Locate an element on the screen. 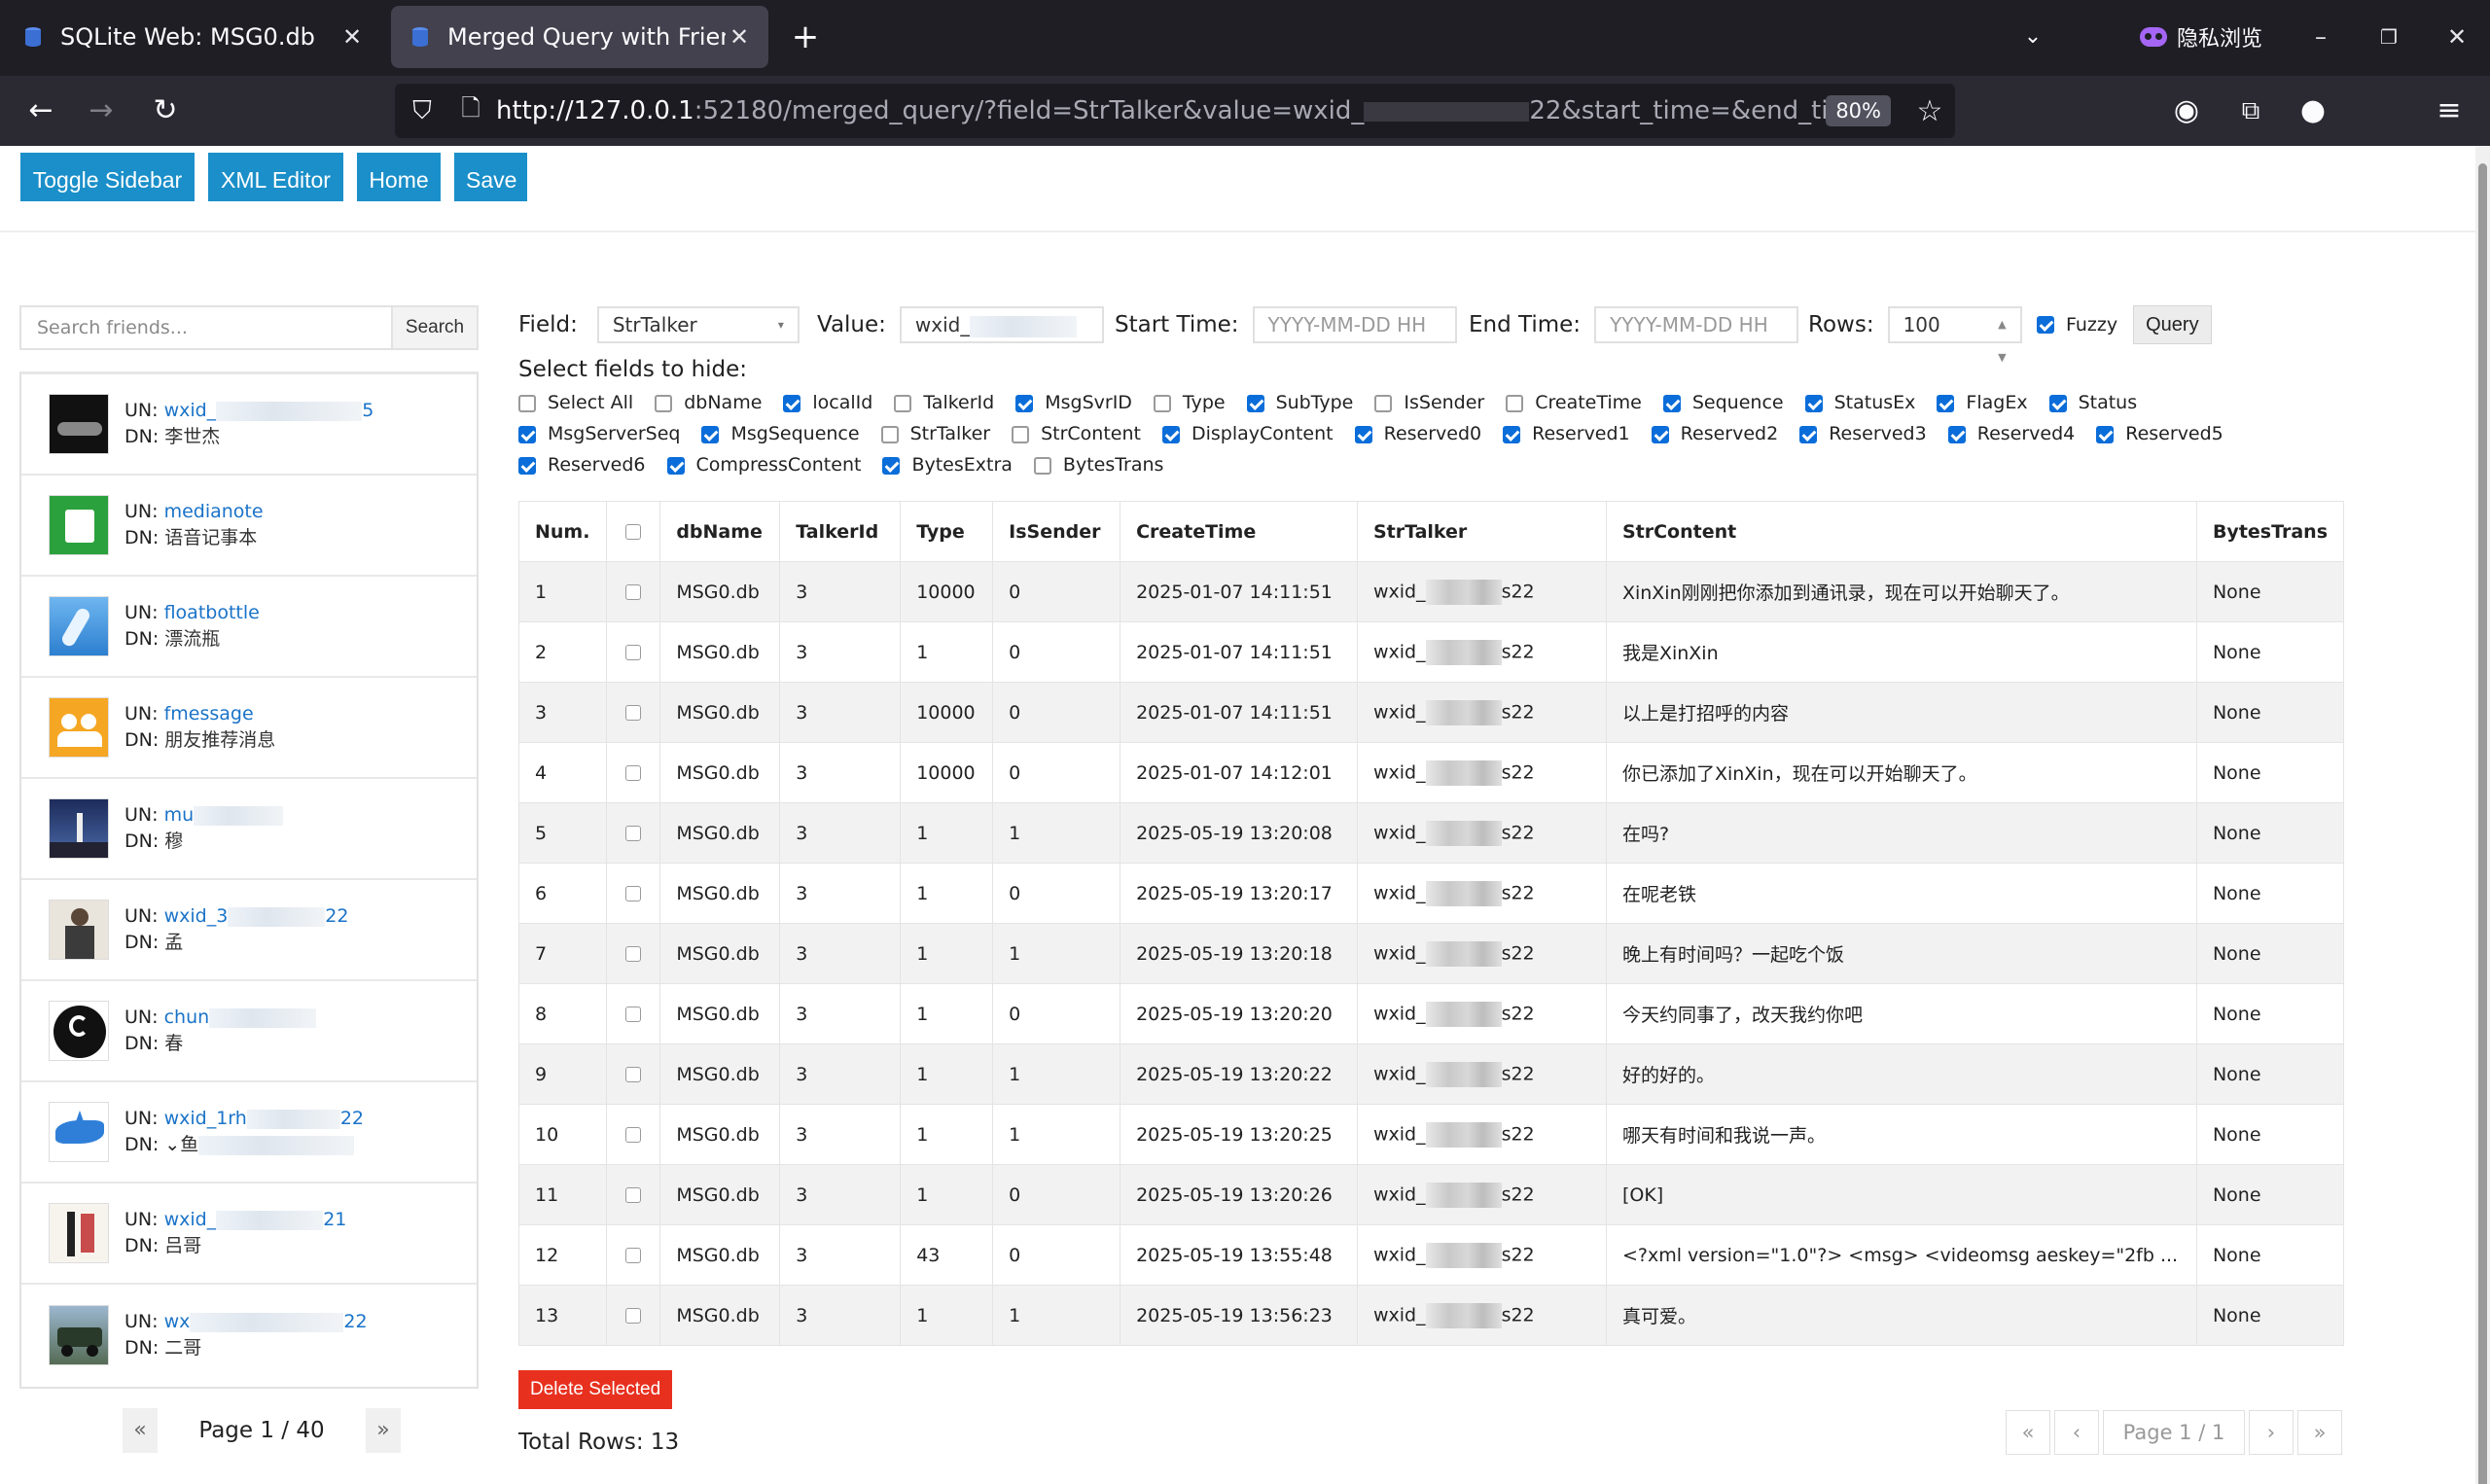 The width and height of the screenshot is (2490, 1484). hide-field-option: MsgSequence is located at coordinates (780, 434).